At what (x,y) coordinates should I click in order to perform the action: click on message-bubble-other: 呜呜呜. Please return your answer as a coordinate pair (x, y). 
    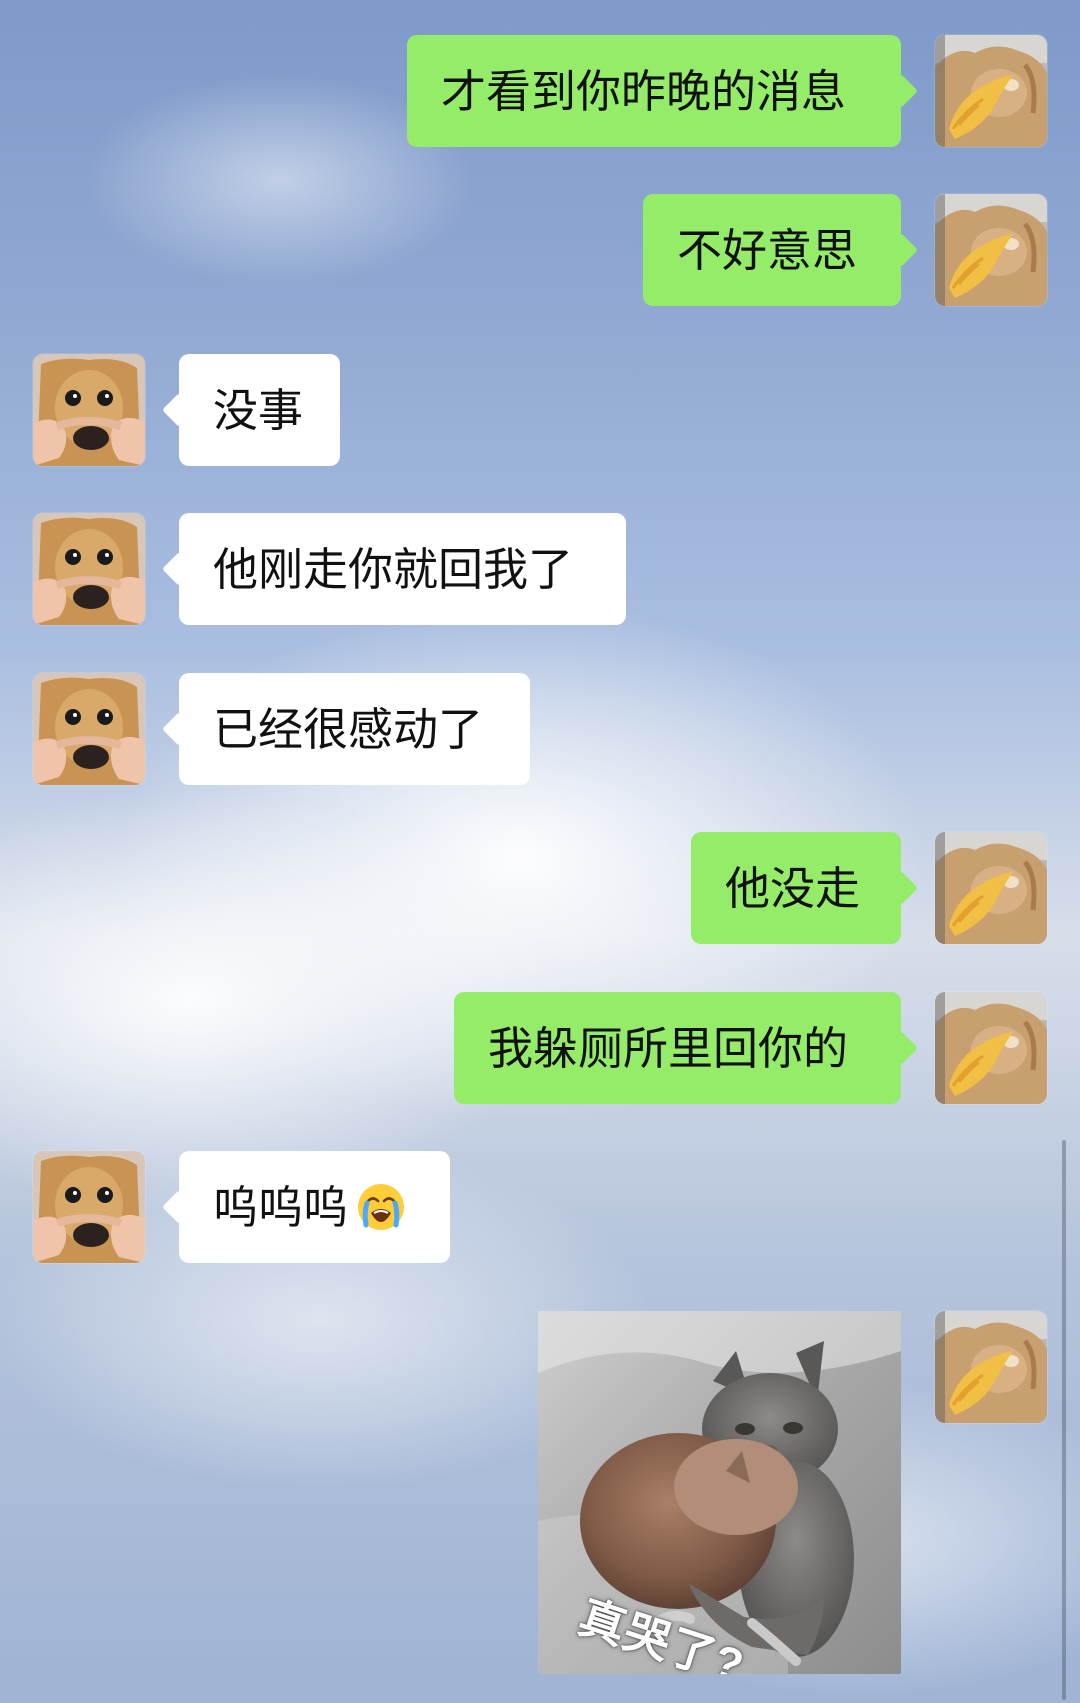
    Looking at the image, I should click on (314, 1207).